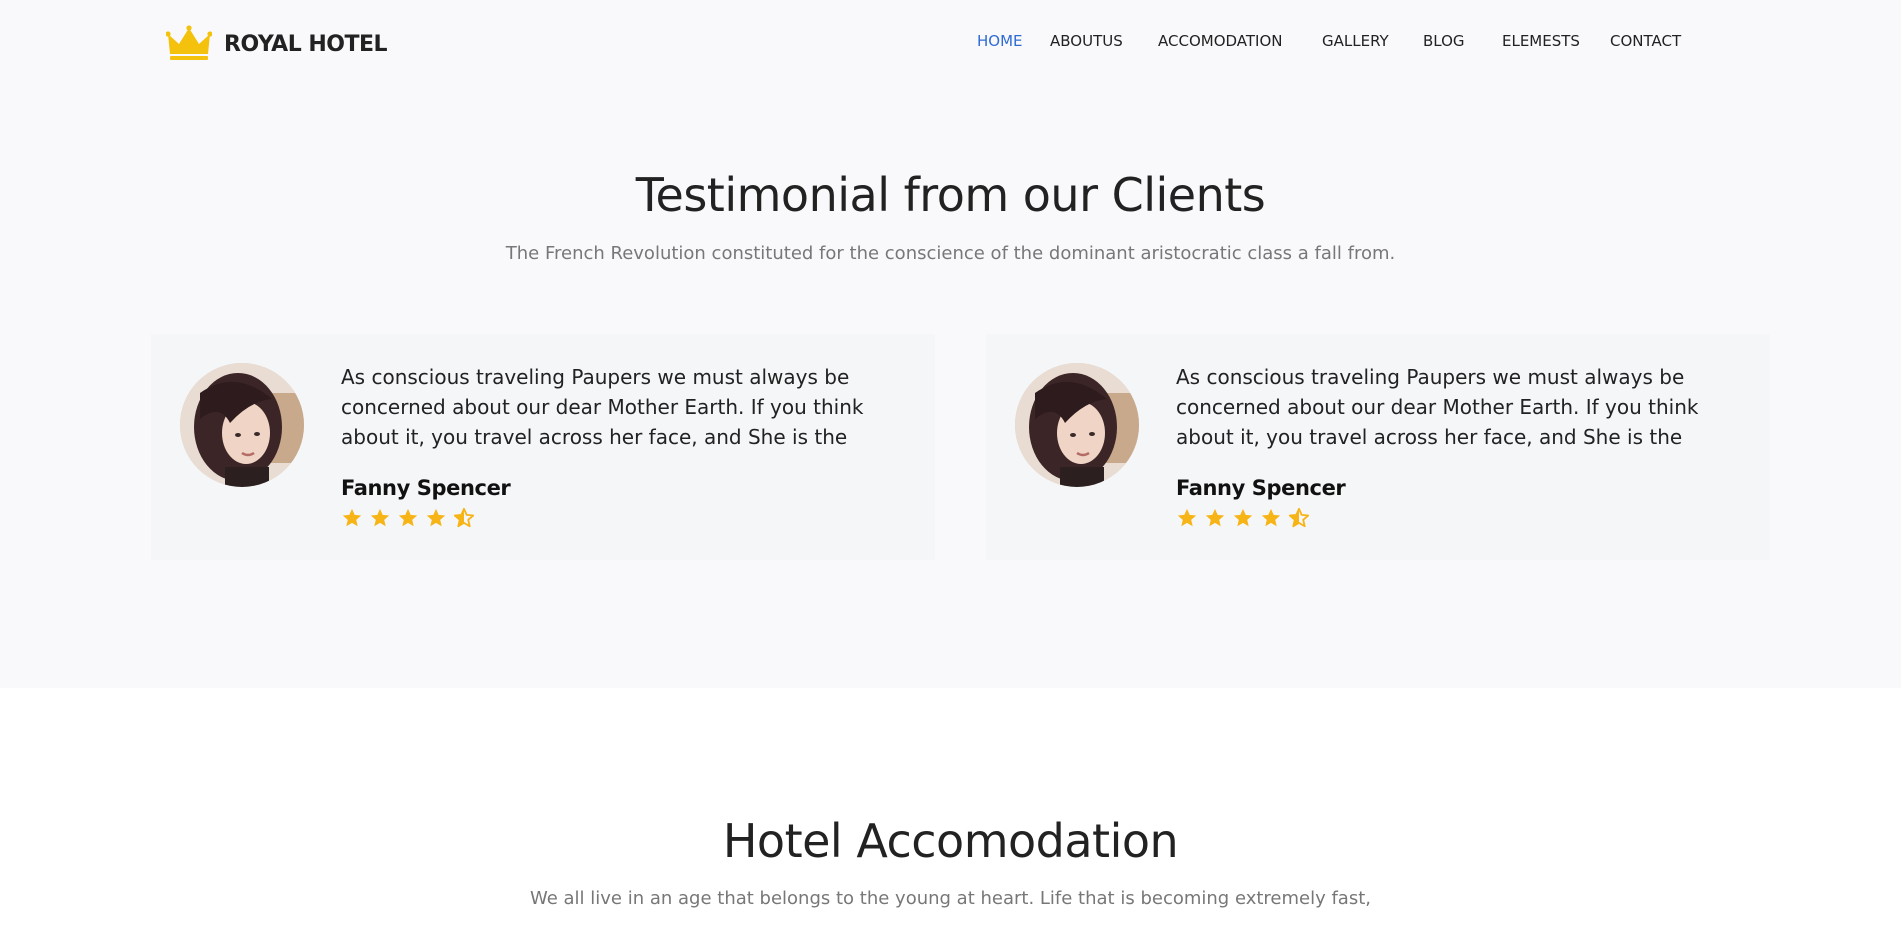  Describe the element at coordinates (1220, 41) in the screenshot. I see `nav-accomodation: ACCOMODATION` at that location.